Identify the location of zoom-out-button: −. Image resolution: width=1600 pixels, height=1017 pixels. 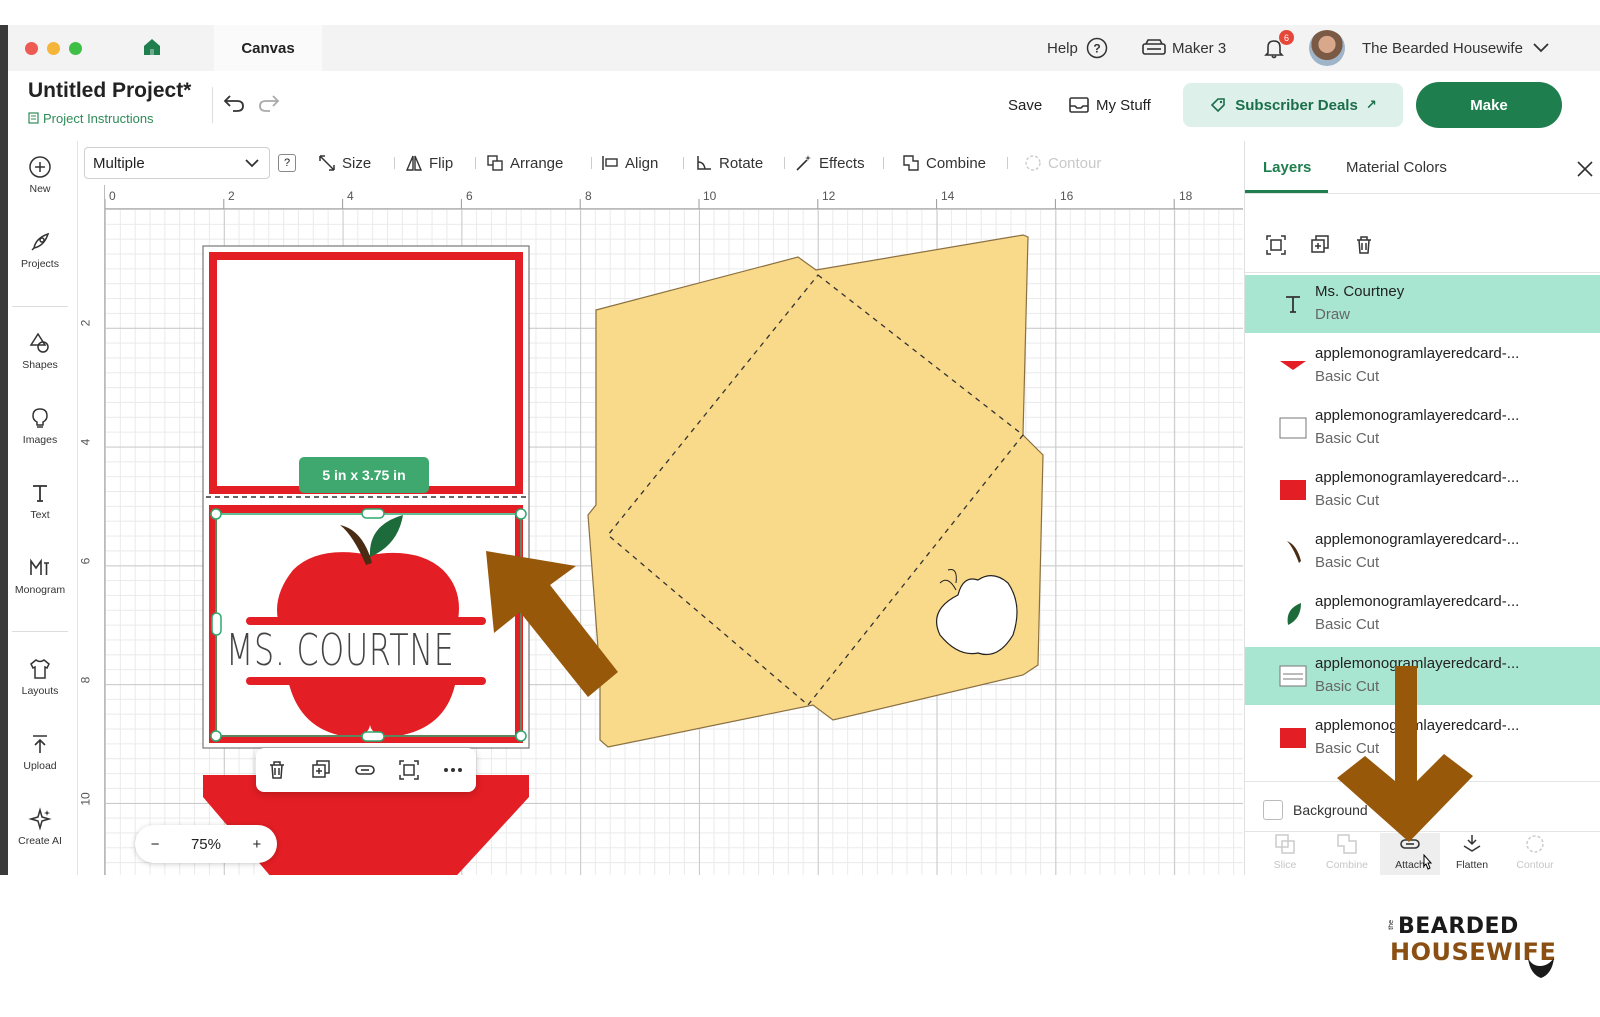
(155, 844).